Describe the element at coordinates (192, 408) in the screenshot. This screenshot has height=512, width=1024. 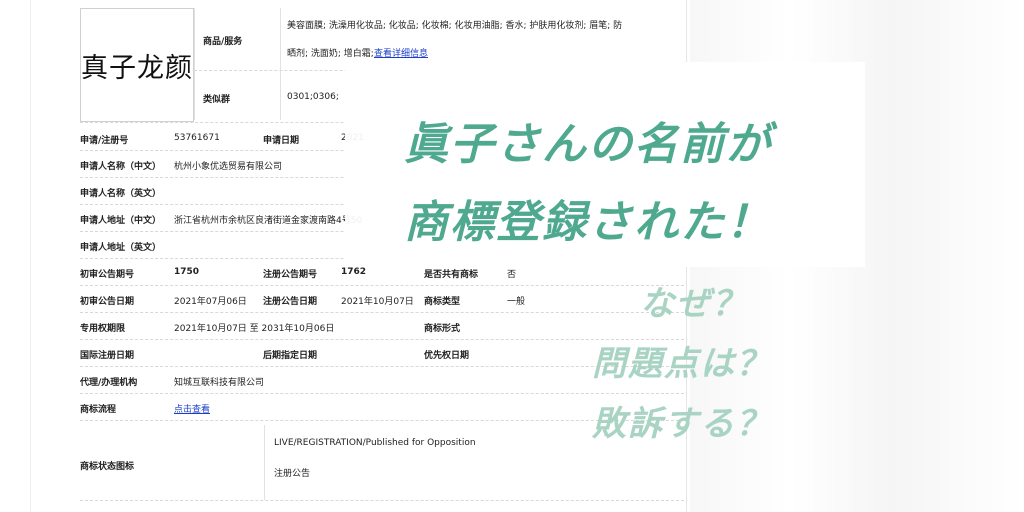
I see `process-link: 点击查看` at that location.